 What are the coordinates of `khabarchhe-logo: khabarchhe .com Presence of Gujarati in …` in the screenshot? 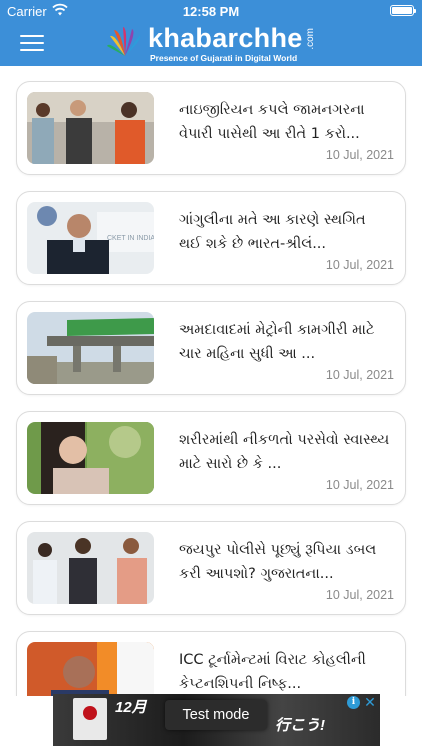 It's located at (213, 43).